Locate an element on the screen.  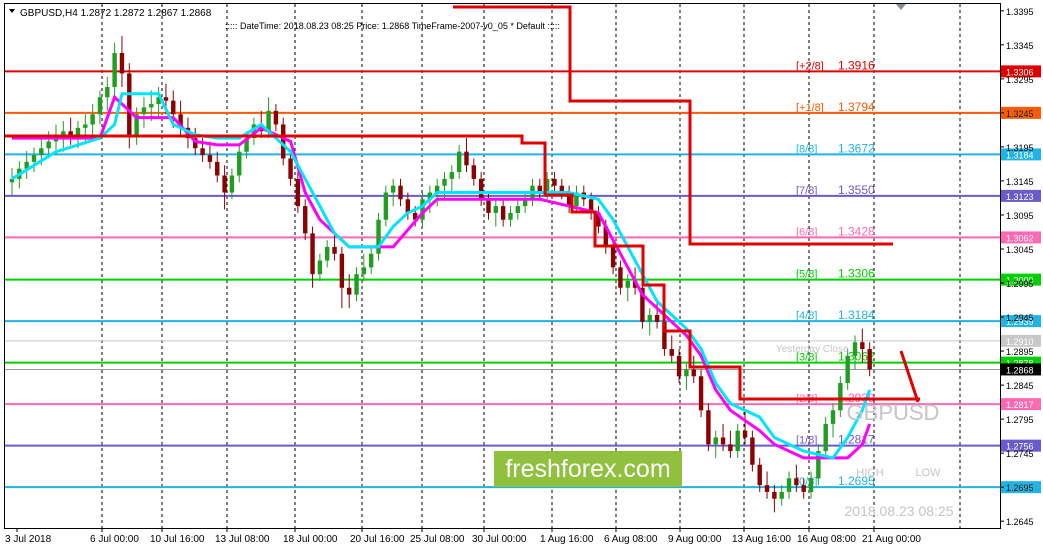
watermark-symbol: GBPUSD is located at coordinates (893, 412).